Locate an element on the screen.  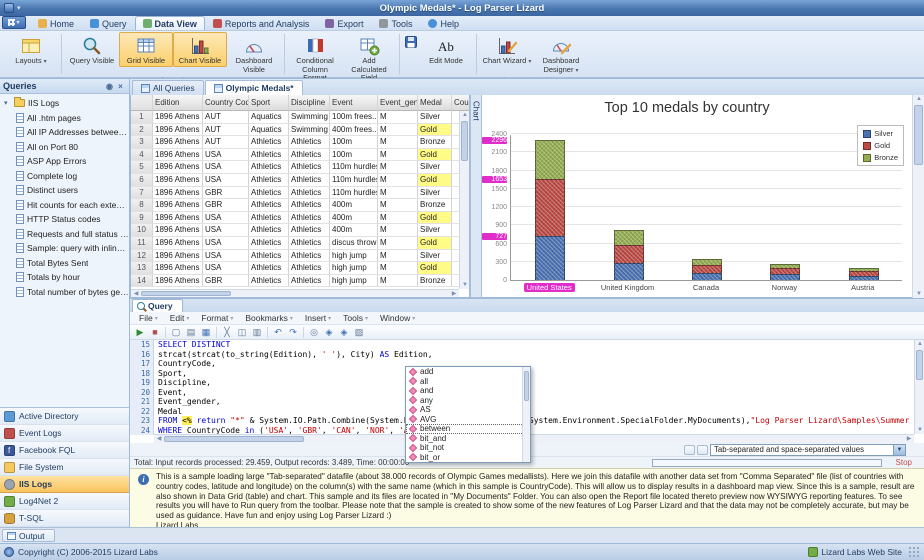
grid-vertical-scrollbar: ▲ ▼ is located at coordinates (464, 200).